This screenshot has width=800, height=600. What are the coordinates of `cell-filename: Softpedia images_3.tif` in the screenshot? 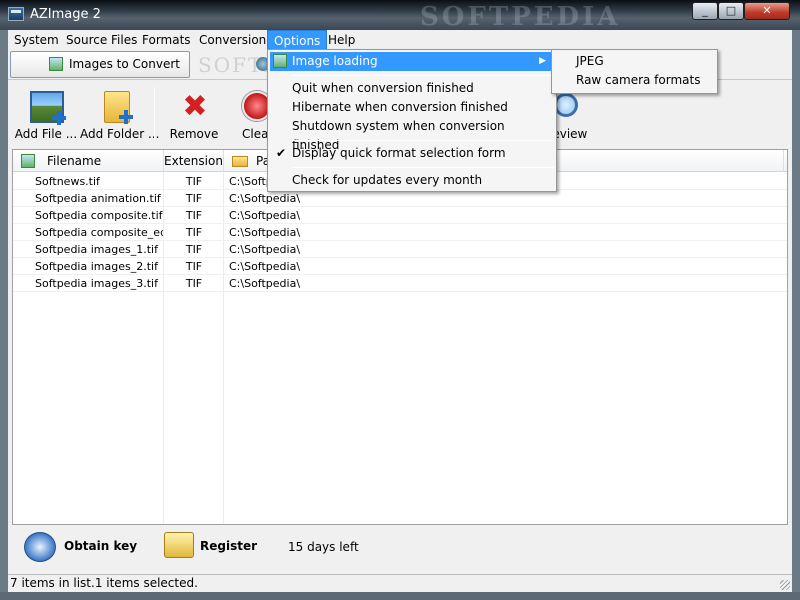 It's located at (96, 283).